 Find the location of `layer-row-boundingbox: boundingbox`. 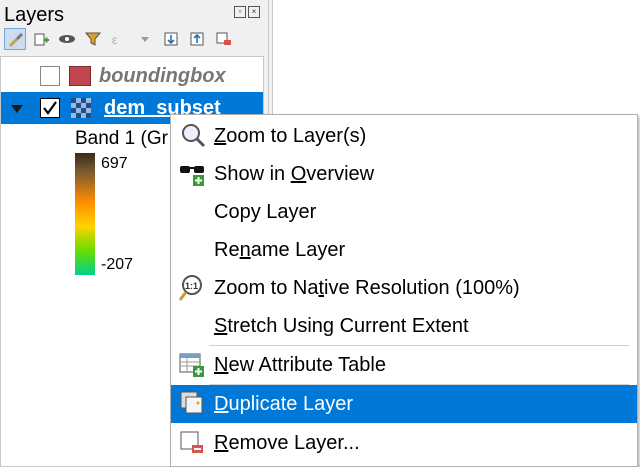

layer-row-boundingbox: boundingbox is located at coordinates (132, 76).